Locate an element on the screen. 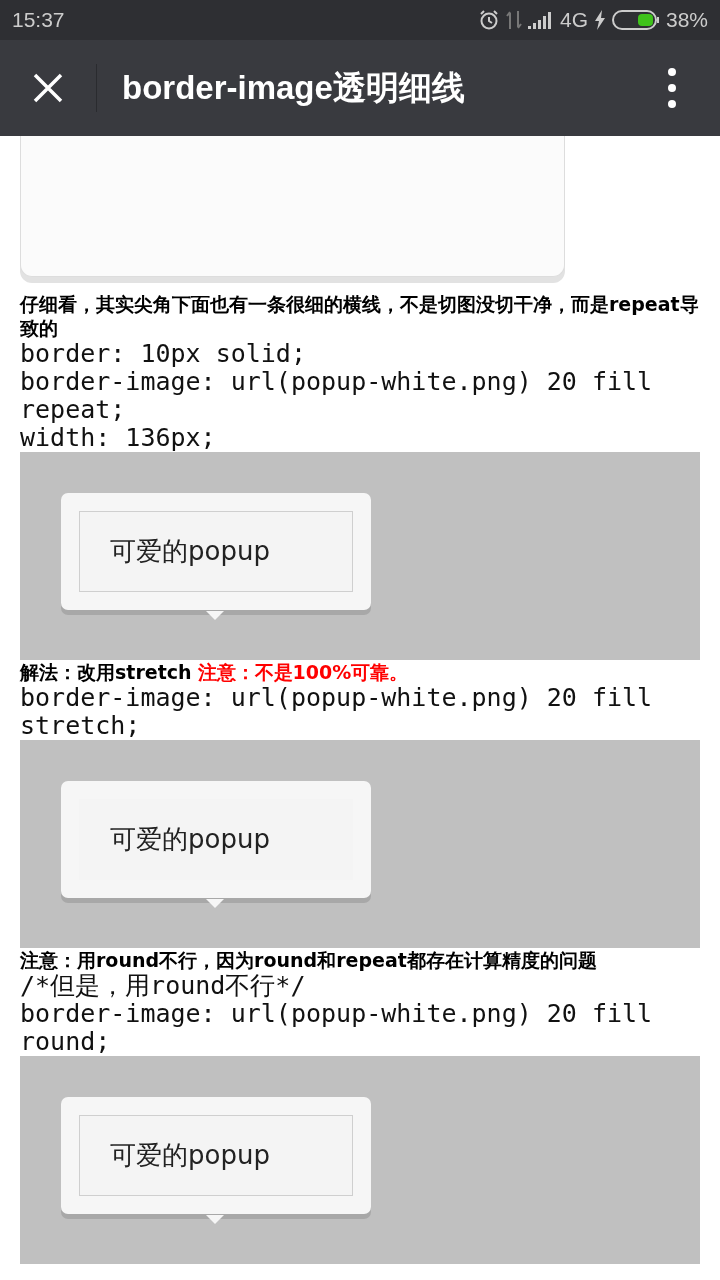  close-icon is located at coordinates (48, 88).